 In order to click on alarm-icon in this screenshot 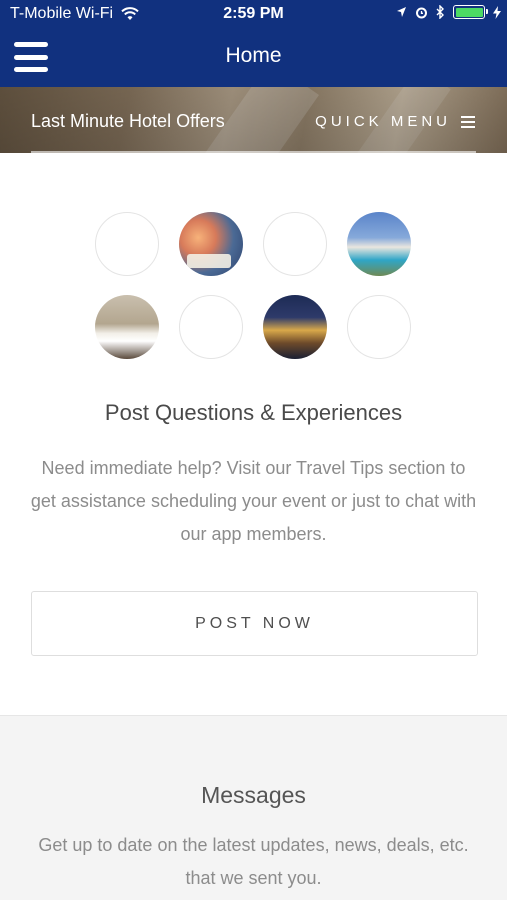, I will do `click(421, 12)`.